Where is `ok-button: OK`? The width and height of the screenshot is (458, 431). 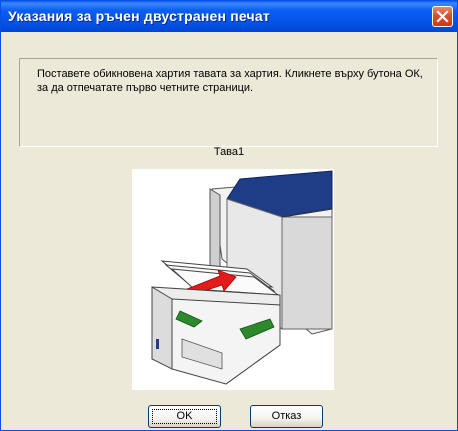 ok-button: OK is located at coordinates (184, 416).